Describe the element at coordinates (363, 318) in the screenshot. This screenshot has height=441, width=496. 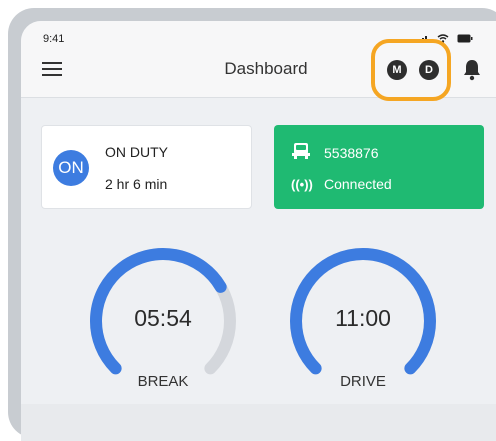
I see `drive-time: 11:00` at that location.